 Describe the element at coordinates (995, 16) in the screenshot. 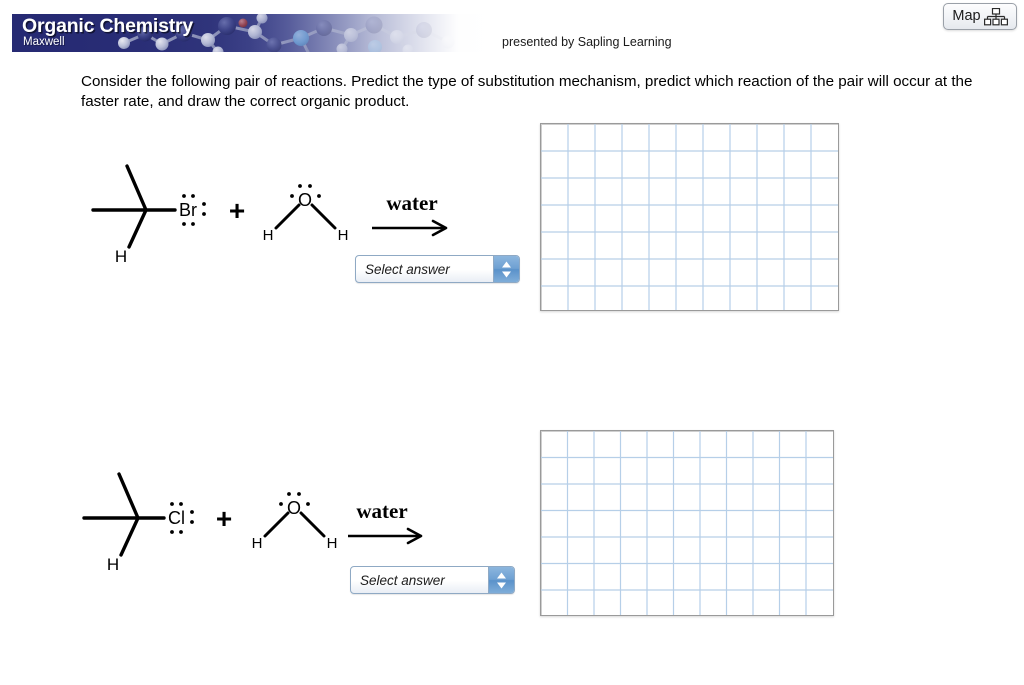

I see `sitemap-icon` at that location.